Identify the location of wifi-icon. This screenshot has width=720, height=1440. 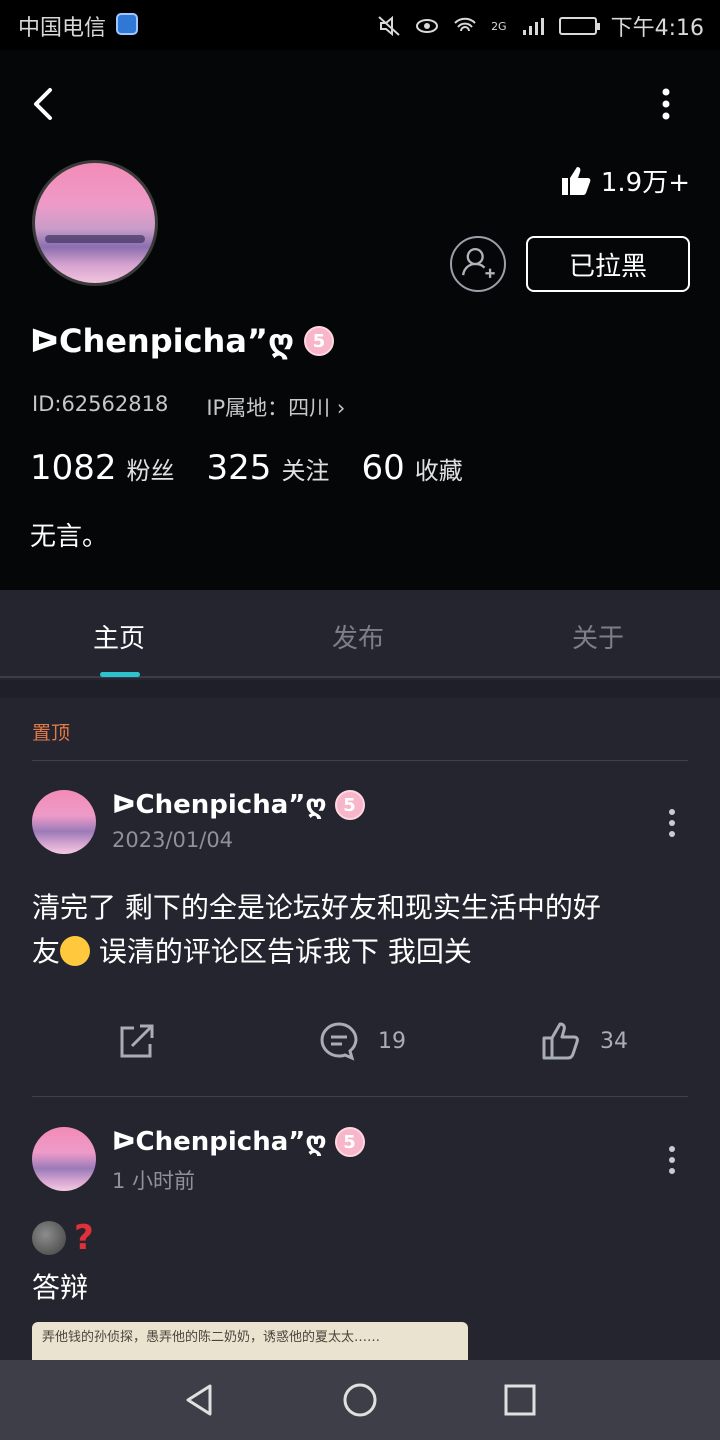
(465, 24).